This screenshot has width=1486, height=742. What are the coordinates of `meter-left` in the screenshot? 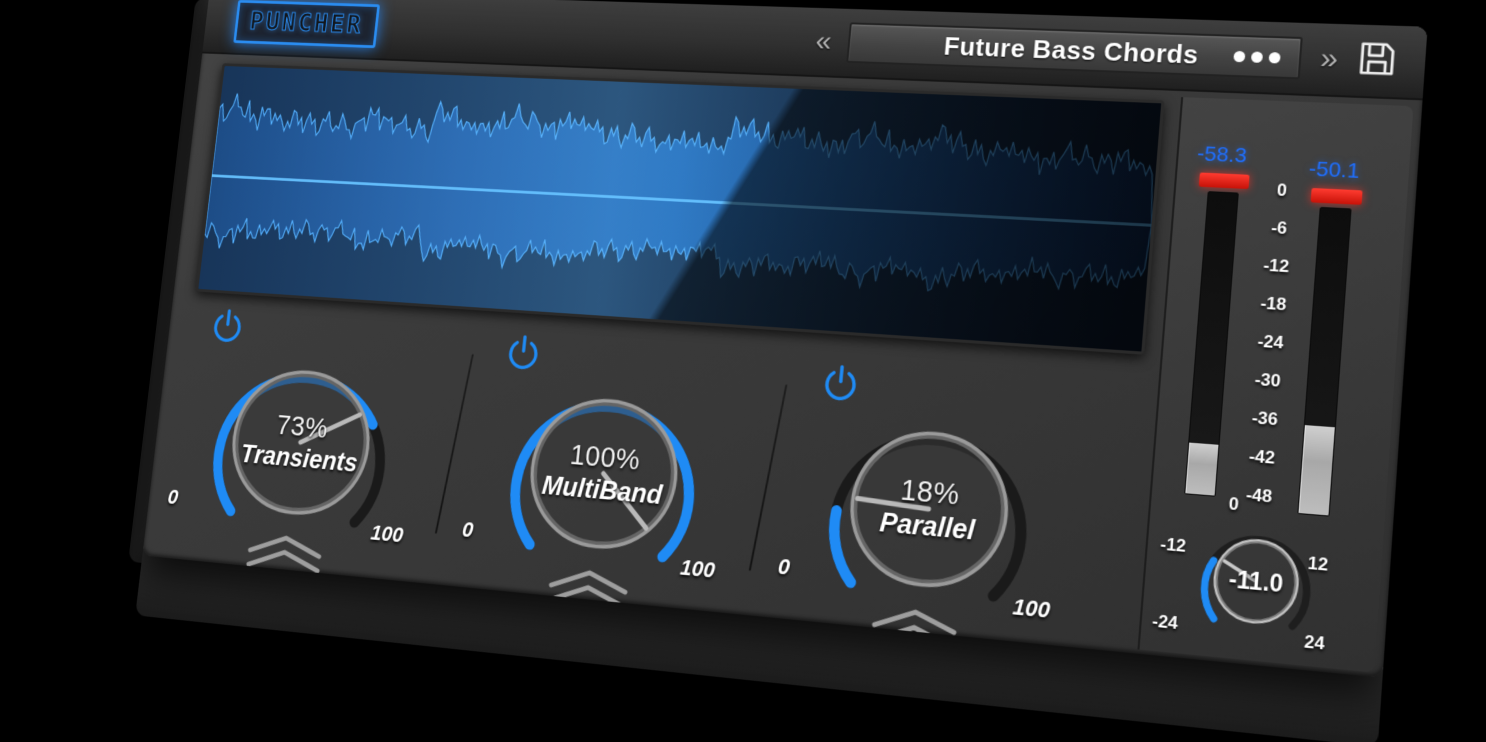 It's located at (1211, 344).